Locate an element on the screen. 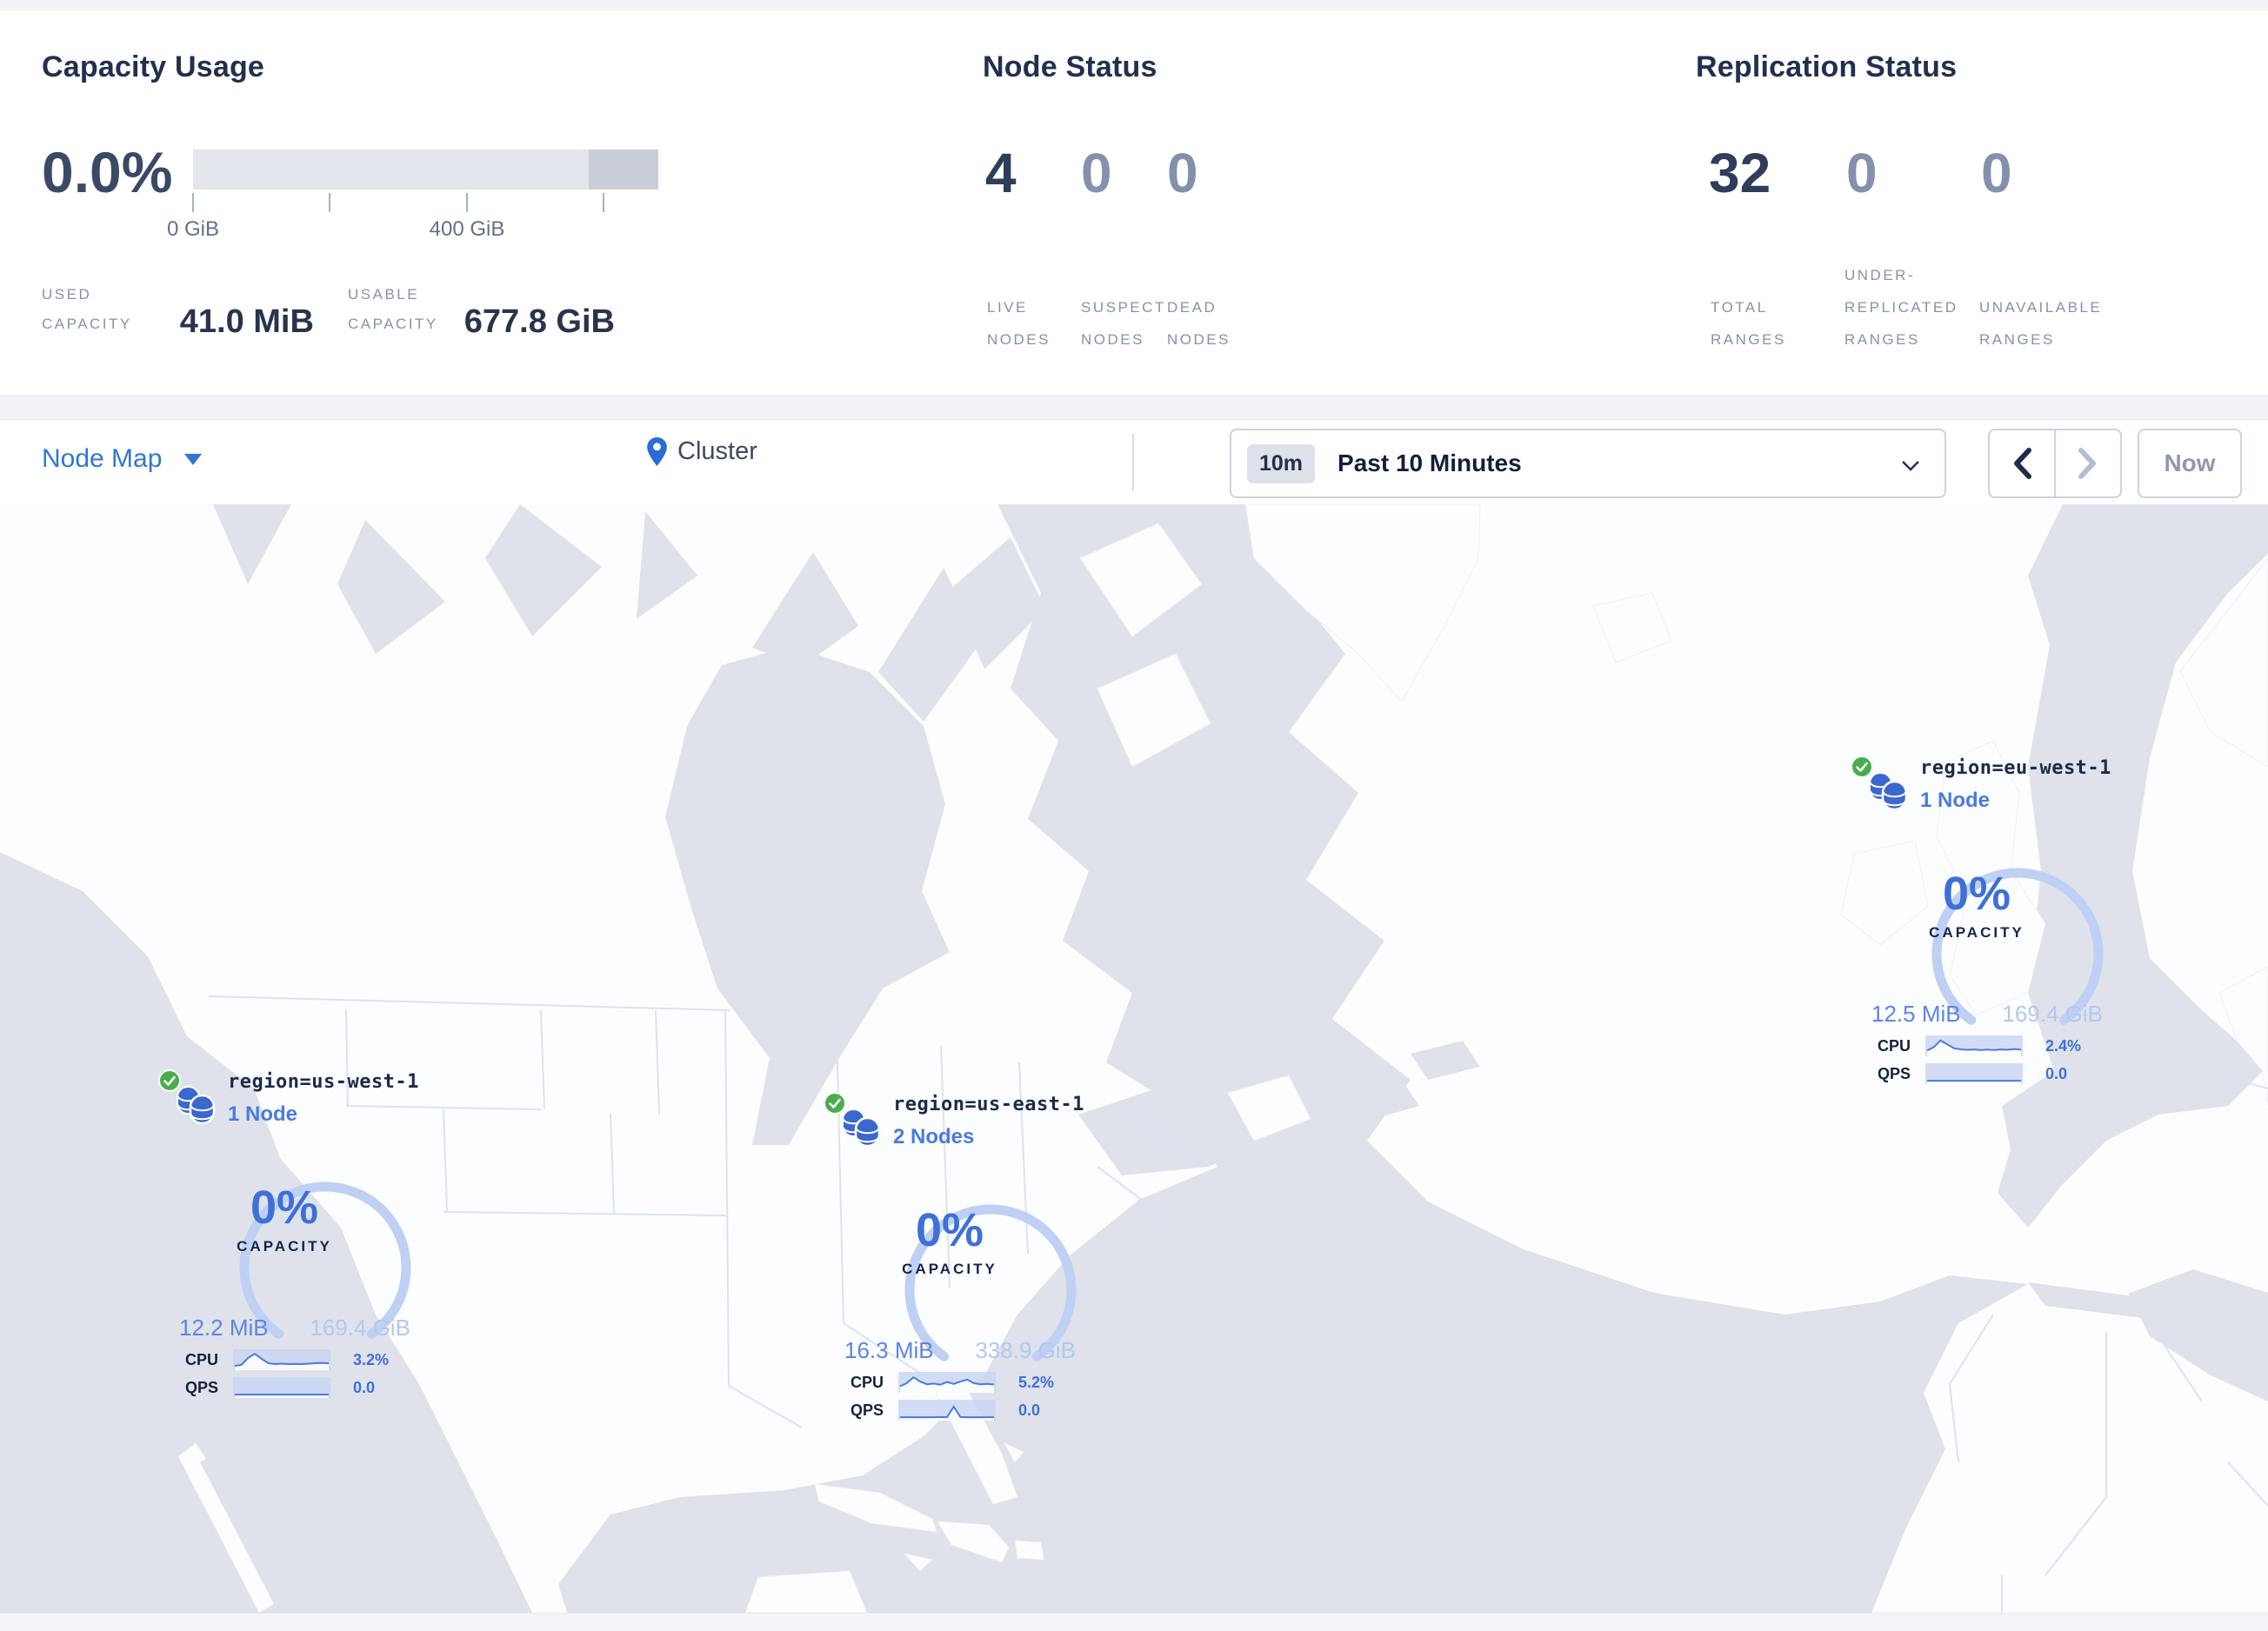  breadcrumb-cluster: Cluster is located at coordinates (717, 451).